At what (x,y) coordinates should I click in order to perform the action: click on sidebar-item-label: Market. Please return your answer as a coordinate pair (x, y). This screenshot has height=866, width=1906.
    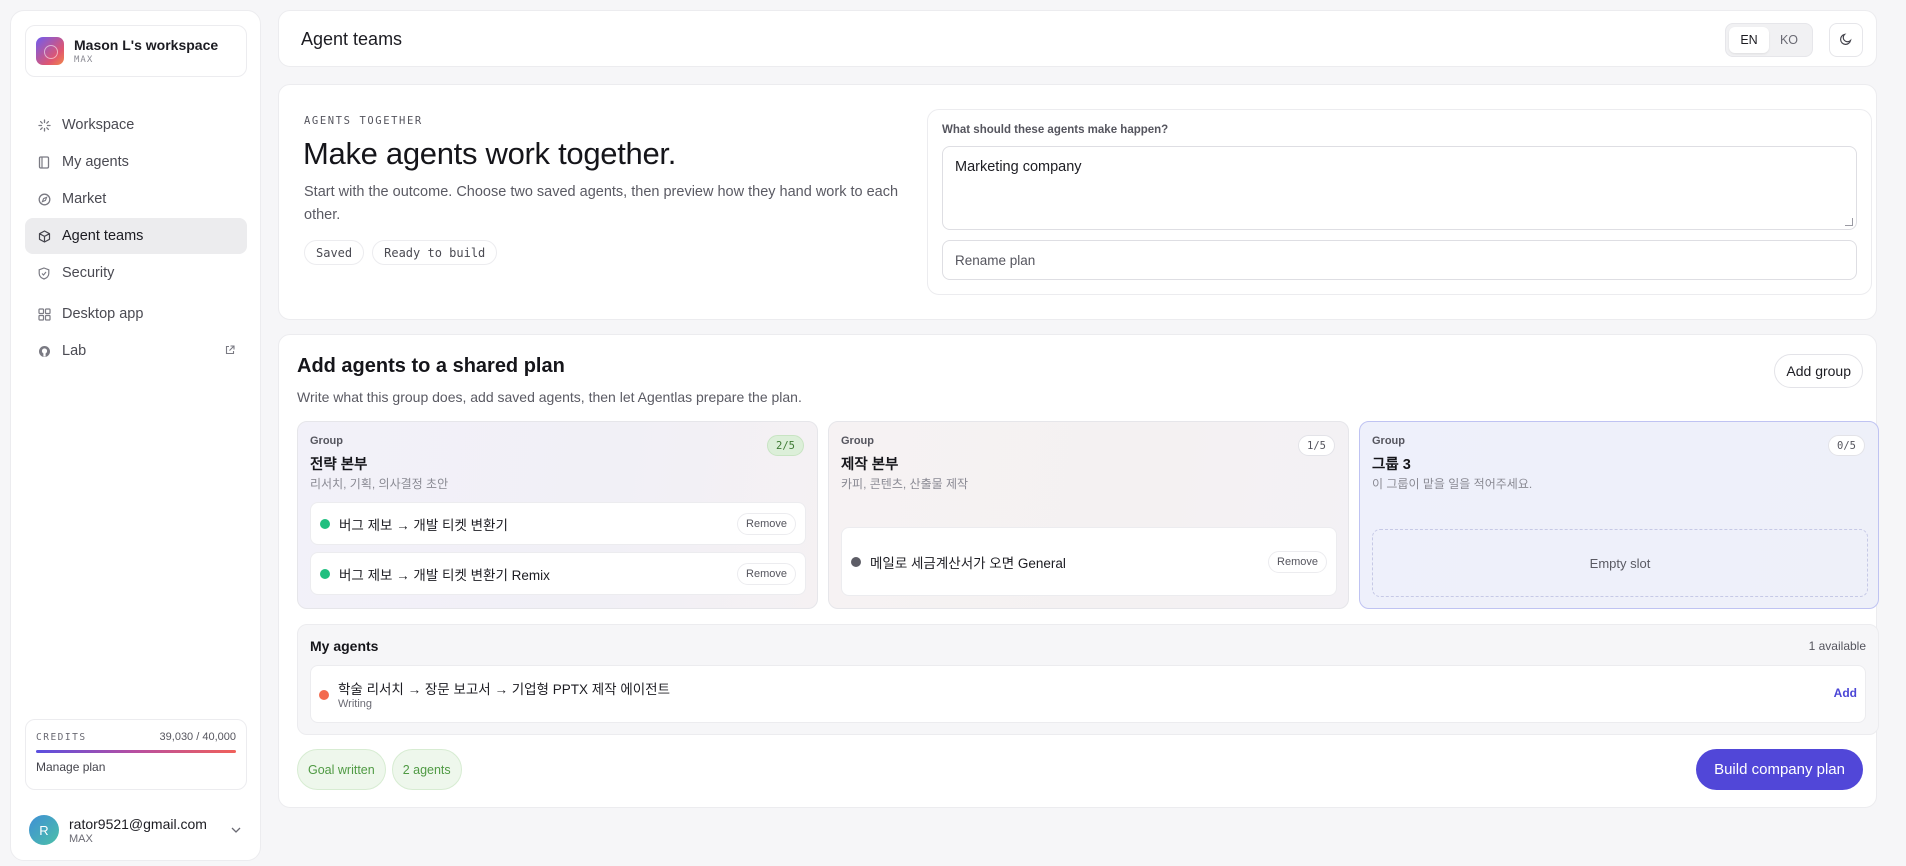
    Looking at the image, I should click on (84, 199).